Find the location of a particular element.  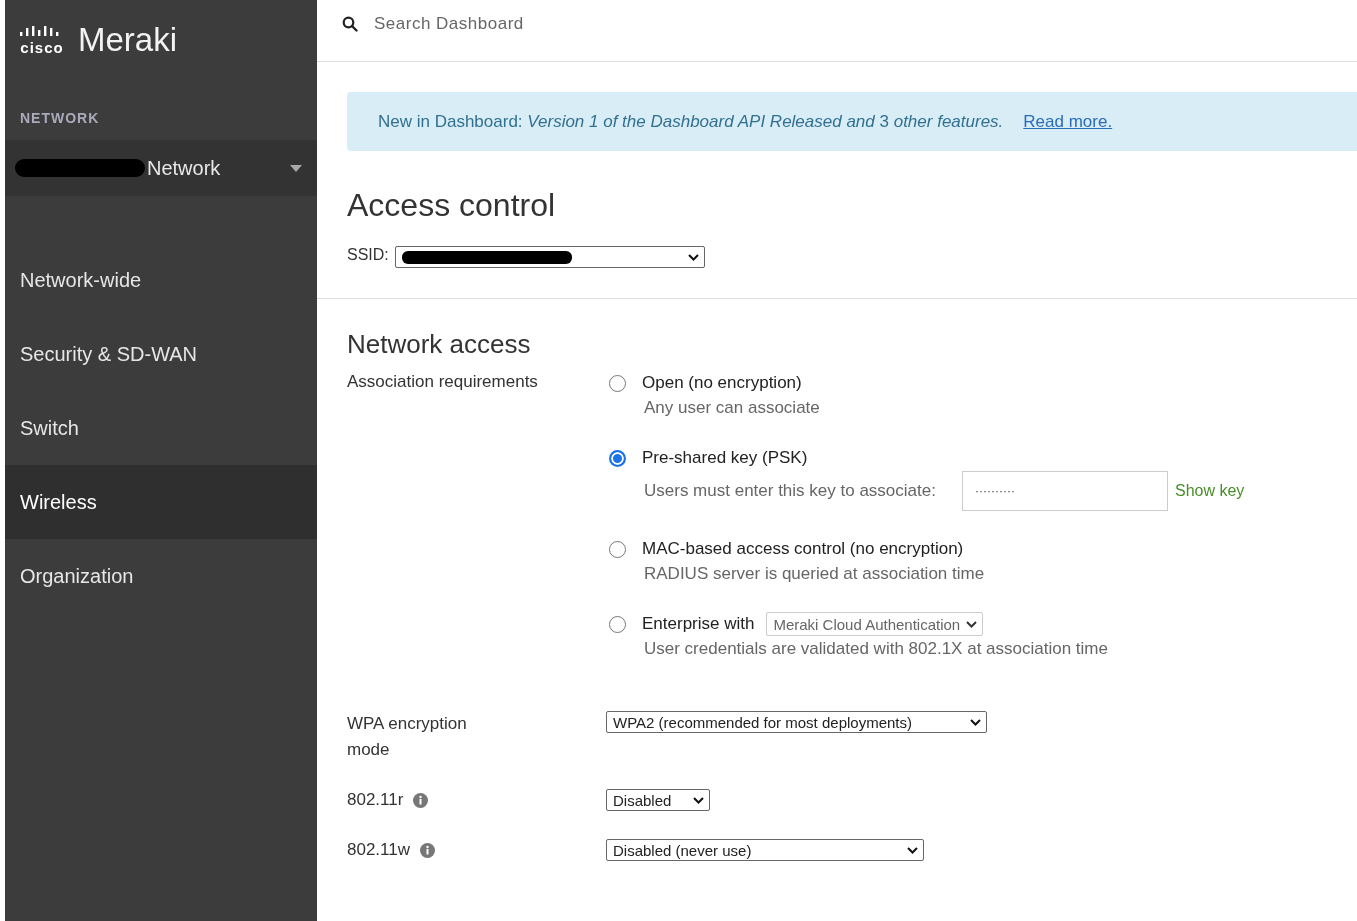

product-name: Meraki is located at coordinates (128, 40).